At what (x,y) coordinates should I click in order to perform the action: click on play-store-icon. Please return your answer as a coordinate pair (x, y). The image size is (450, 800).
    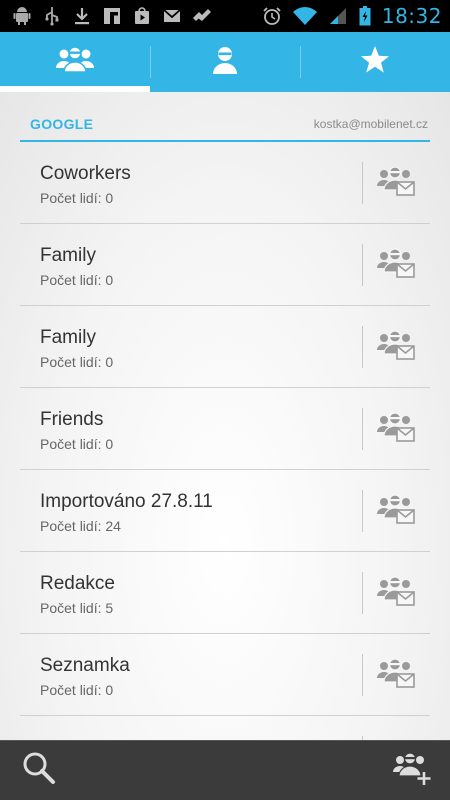
    Looking at the image, I should click on (142, 16).